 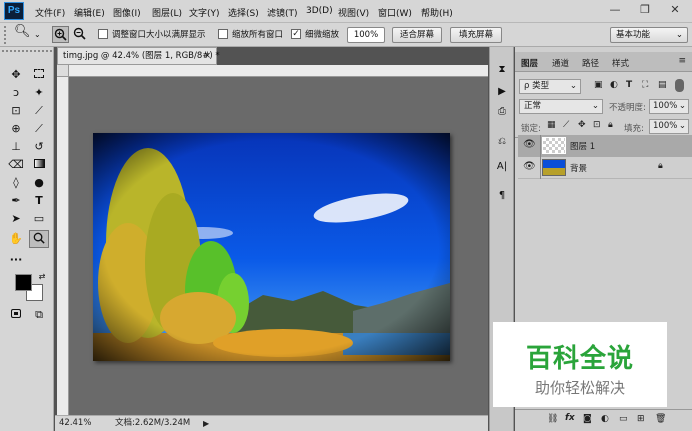 What do you see at coordinates (669, 126) in the screenshot?
I see `fill-field: 100% ⌄` at bounding box center [669, 126].